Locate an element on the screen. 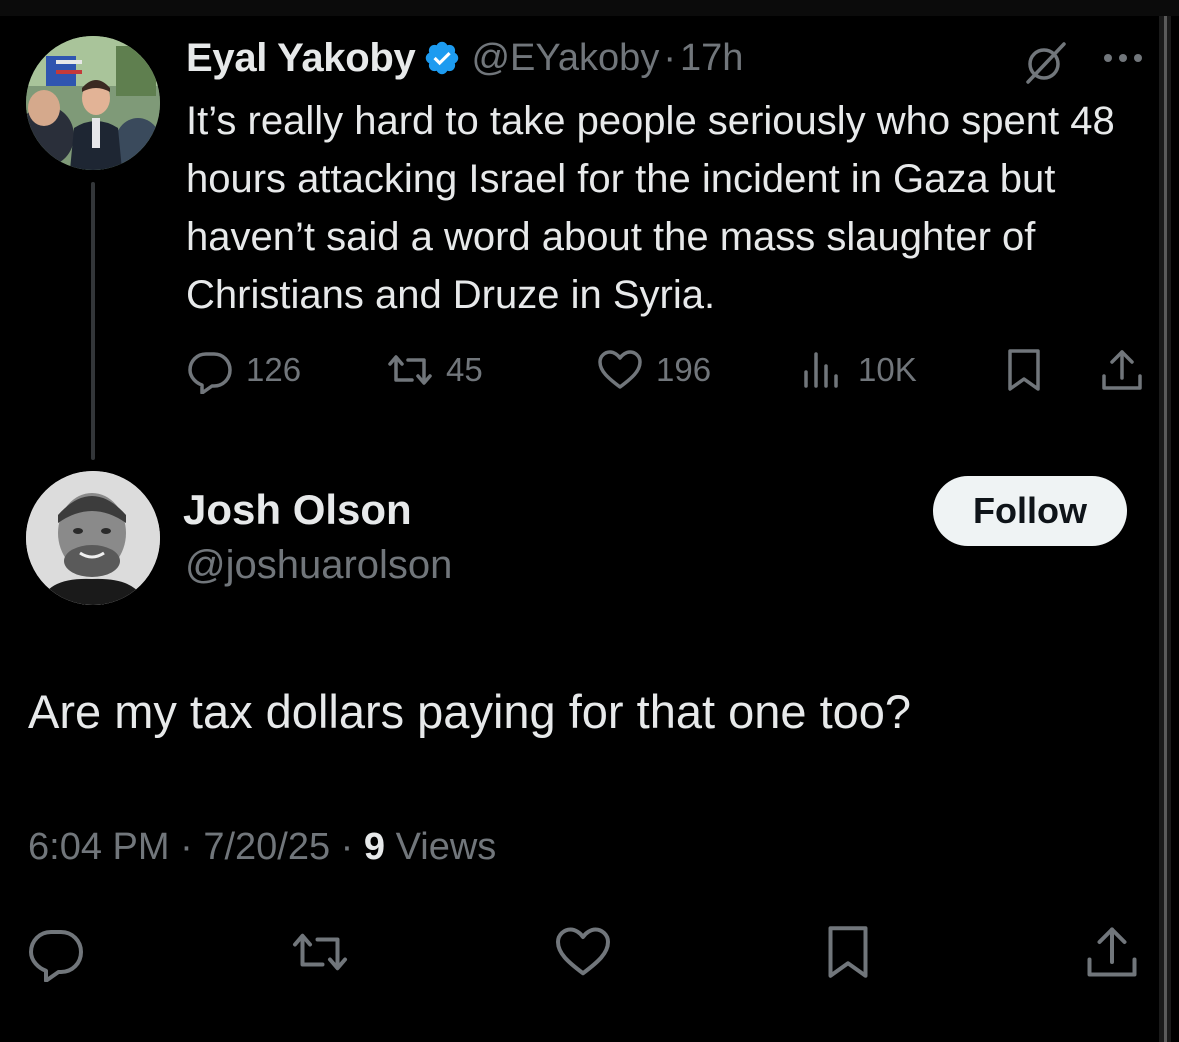 This screenshot has width=1179, height=1042. tweet2-author-name: Josh Olson is located at coordinates (297, 510).